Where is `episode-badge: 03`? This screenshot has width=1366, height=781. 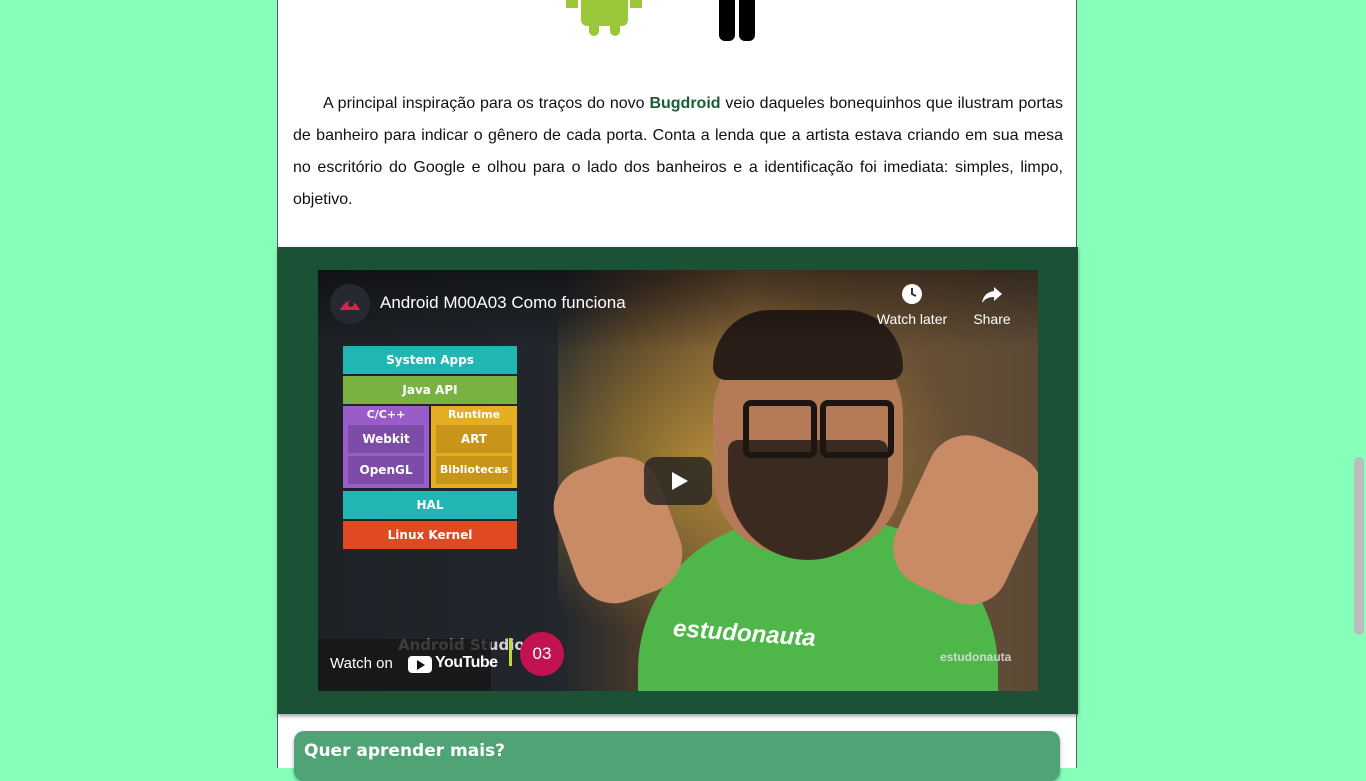
episode-badge: 03 is located at coordinates (542, 654).